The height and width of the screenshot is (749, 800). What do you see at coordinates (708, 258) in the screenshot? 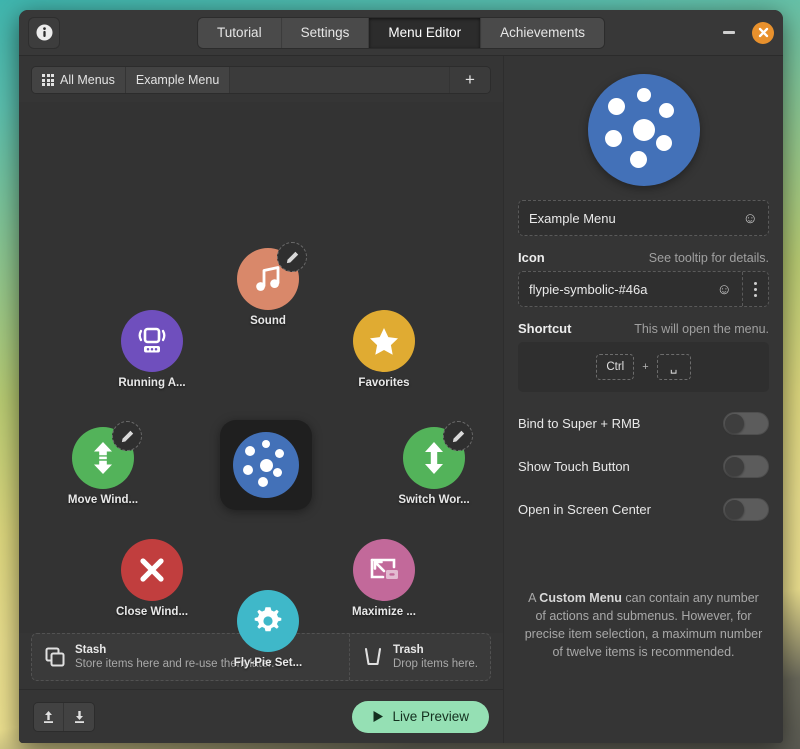
I see `icon-hint: See tooltip for details.` at bounding box center [708, 258].